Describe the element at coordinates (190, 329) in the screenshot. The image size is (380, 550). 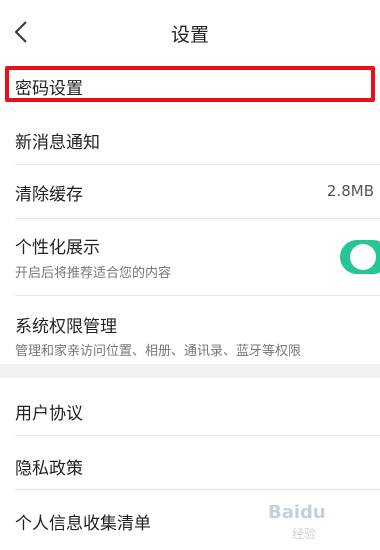
I see `settings-item-permissions: 系统权限管理 管理和家亲访问位置、相册、通讯录、蓝牙等权限` at that location.